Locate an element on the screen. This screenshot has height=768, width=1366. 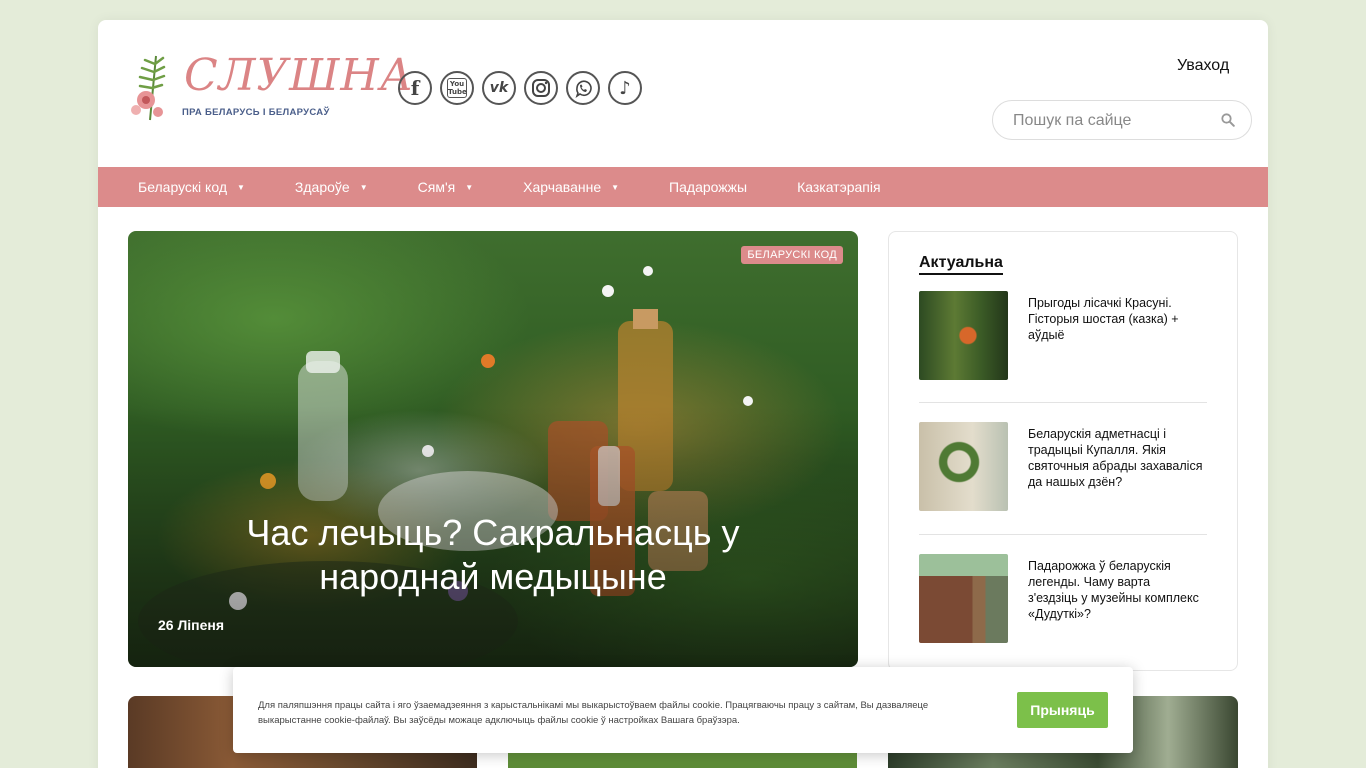
nav-item-belarusian-code: Беларускі код ▼ is located at coordinates (191, 187).